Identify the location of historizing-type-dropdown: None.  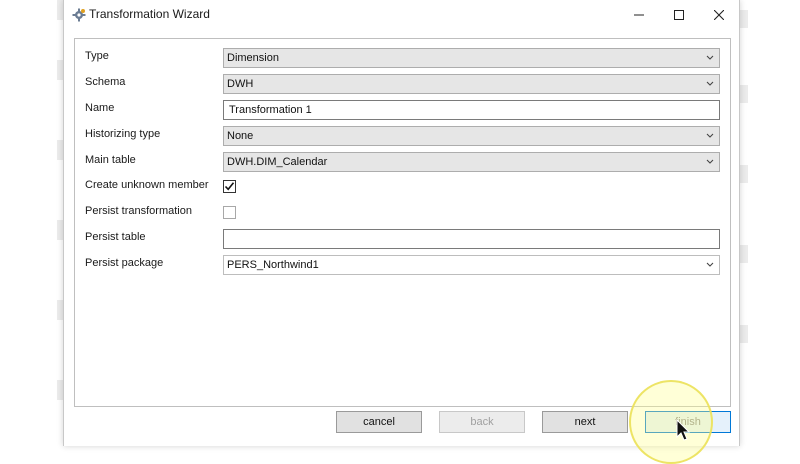
(471, 136).